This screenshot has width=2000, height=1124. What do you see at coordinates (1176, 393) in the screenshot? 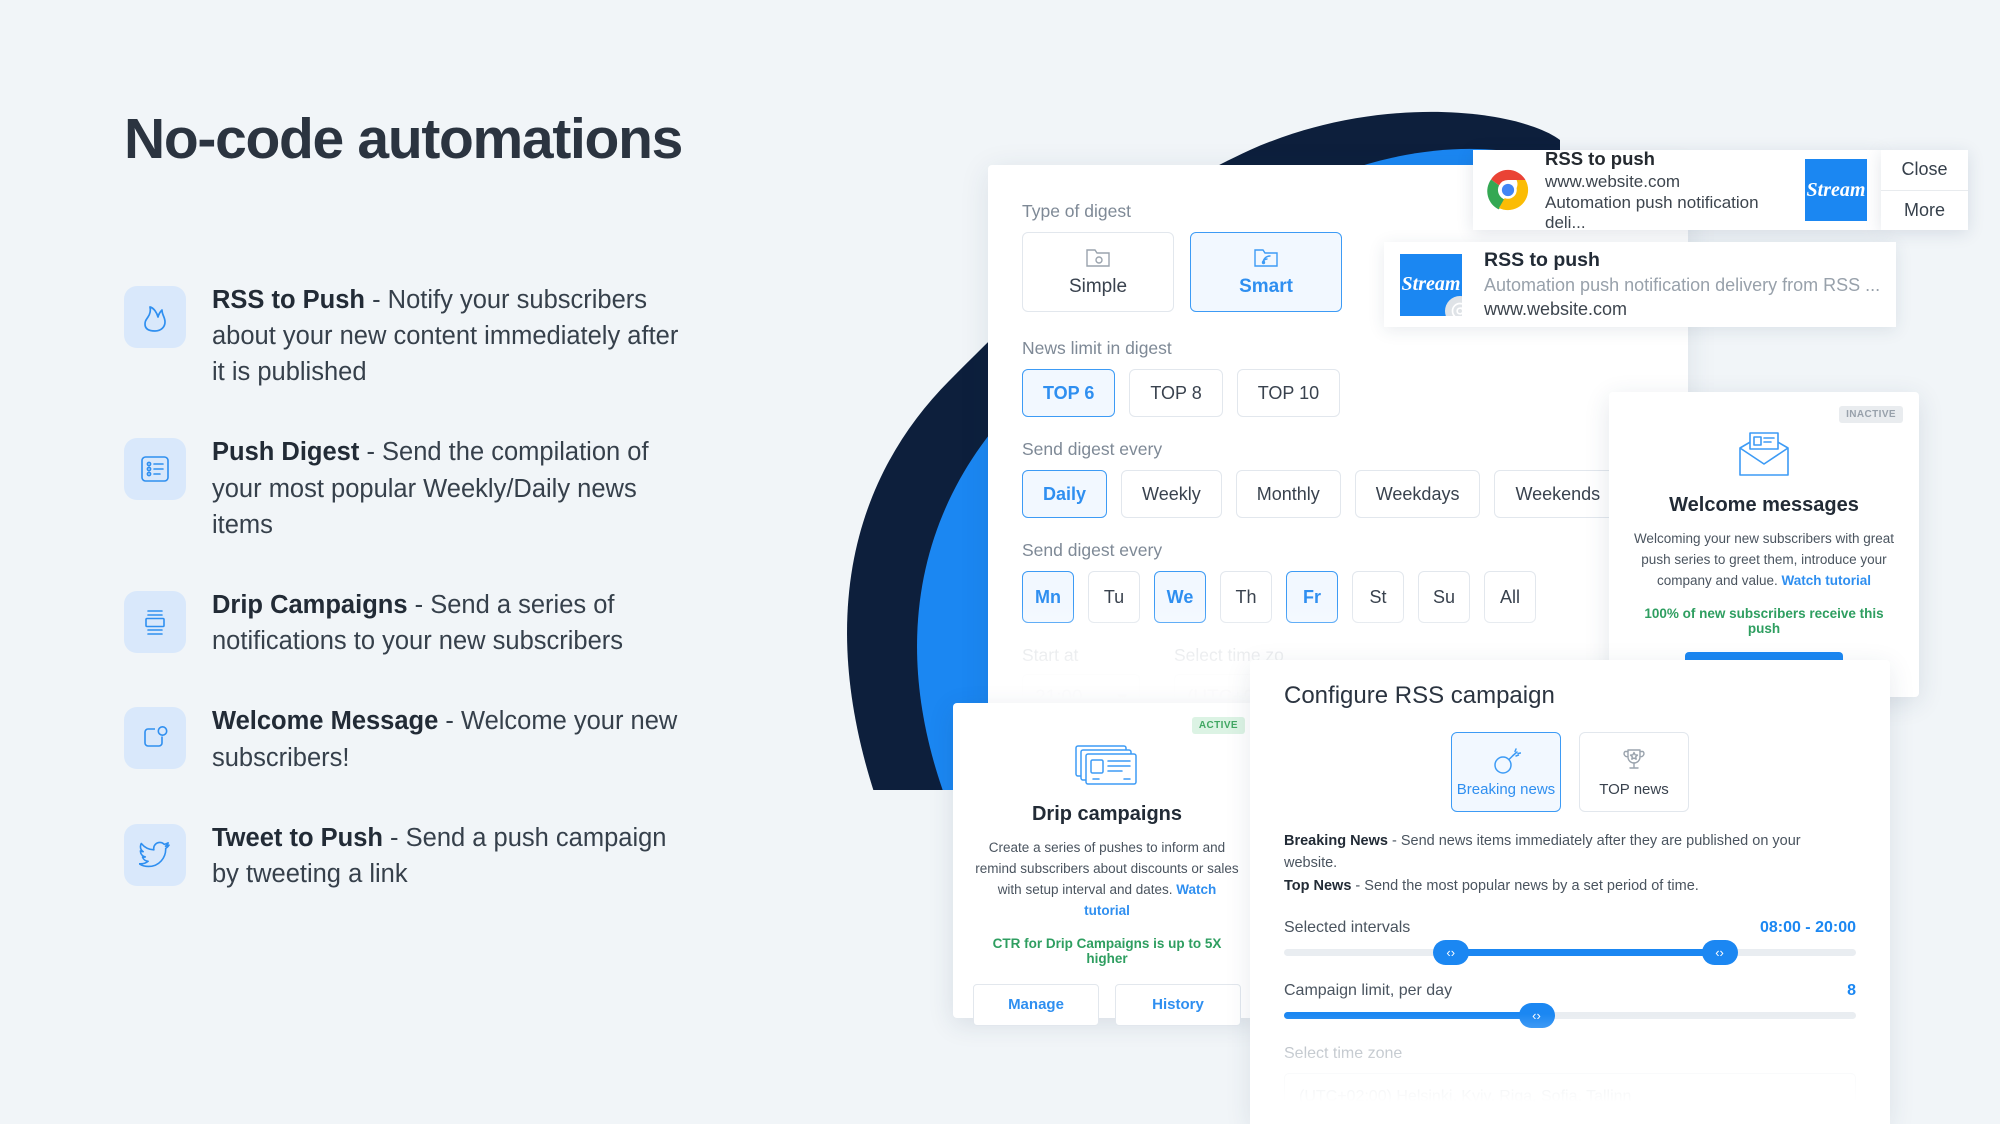
I see `news-limit-top8: TOP 8` at bounding box center [1176, 393].